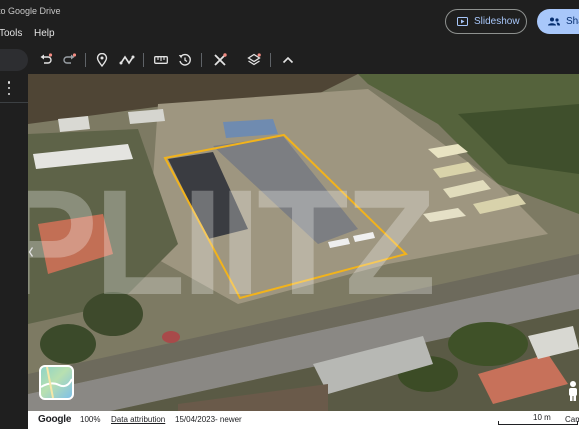  What do you see at coordinates (138, 419) in the screenshot?
I see `data-attribution-link: Data attribution` at bounding box center [138, 419].